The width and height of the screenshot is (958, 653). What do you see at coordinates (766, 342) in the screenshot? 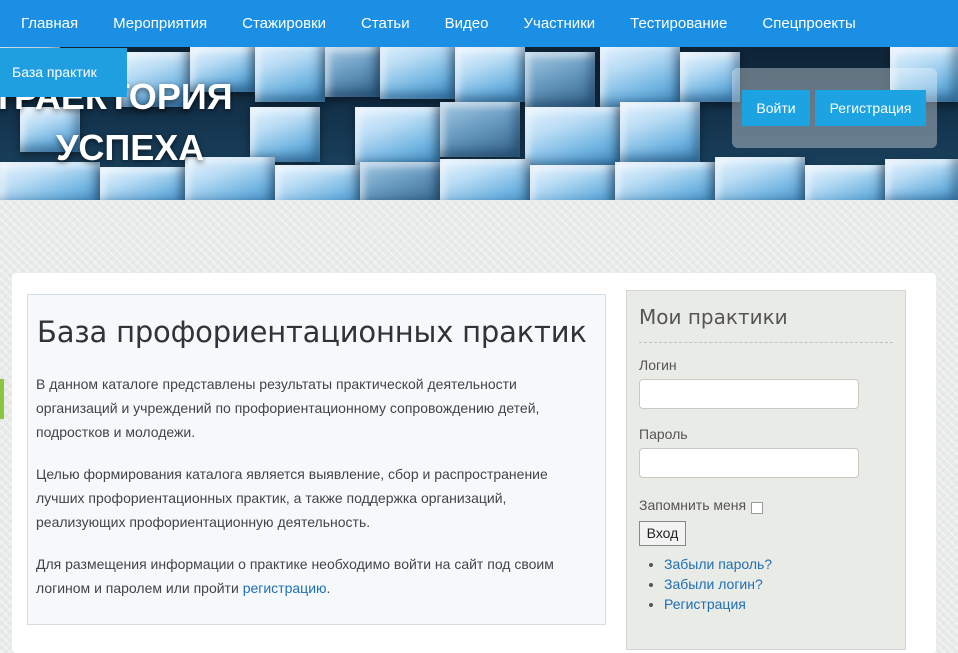
I see `sidebar-divider` at bounding box center [766, 342].